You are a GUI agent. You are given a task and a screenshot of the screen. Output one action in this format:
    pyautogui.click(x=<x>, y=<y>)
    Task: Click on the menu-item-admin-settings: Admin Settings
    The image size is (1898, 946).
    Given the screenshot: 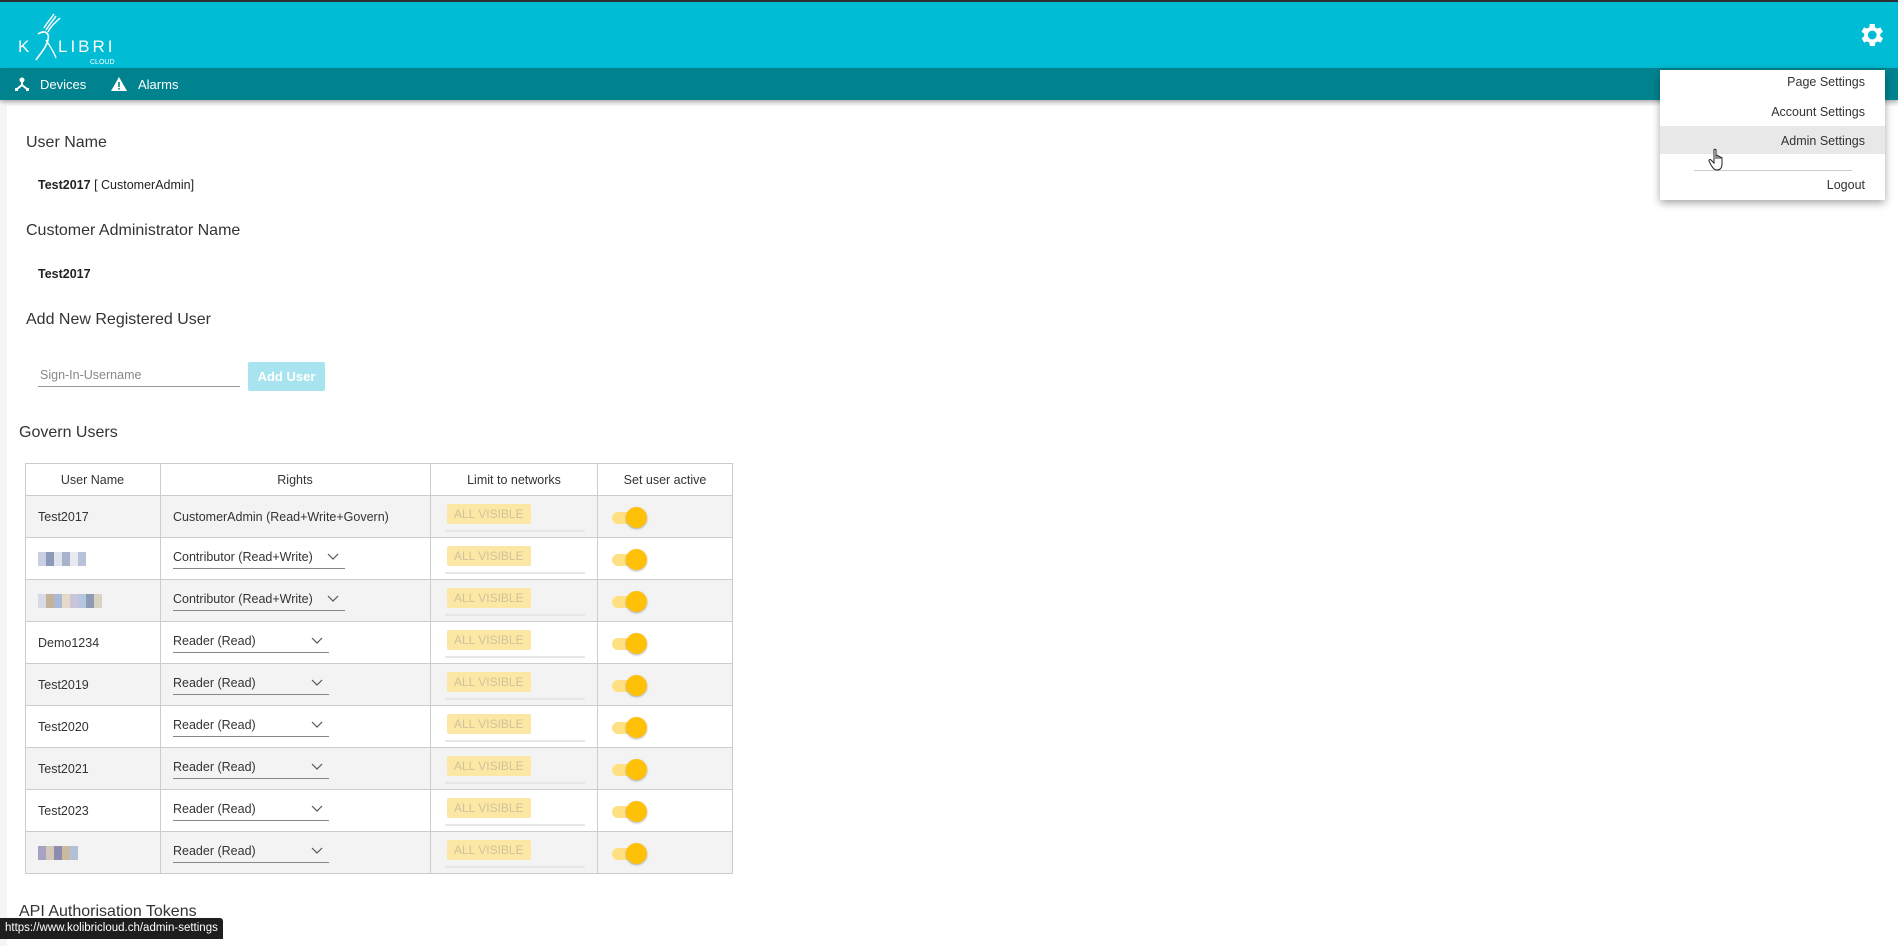 What is the action you would take?
    pyautogui.click(x=1823, y=141)
    